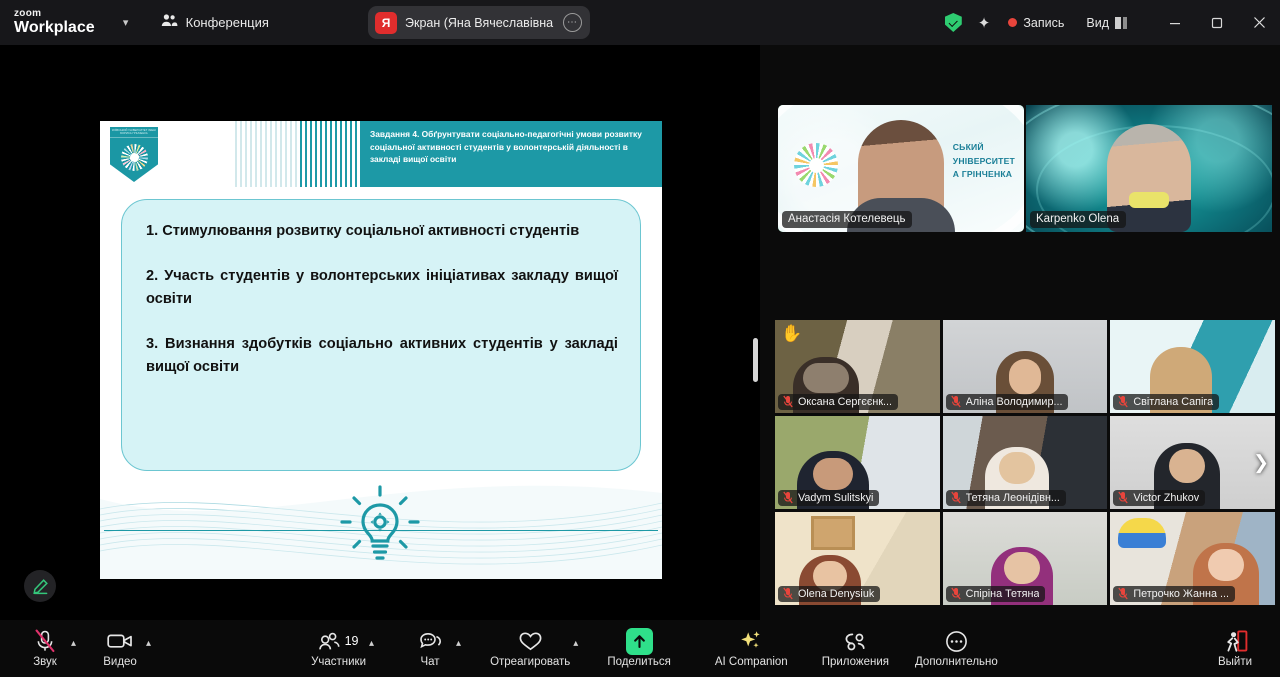  I want to click on chat-options-chevron-icon: ▴, so click(458, 643).